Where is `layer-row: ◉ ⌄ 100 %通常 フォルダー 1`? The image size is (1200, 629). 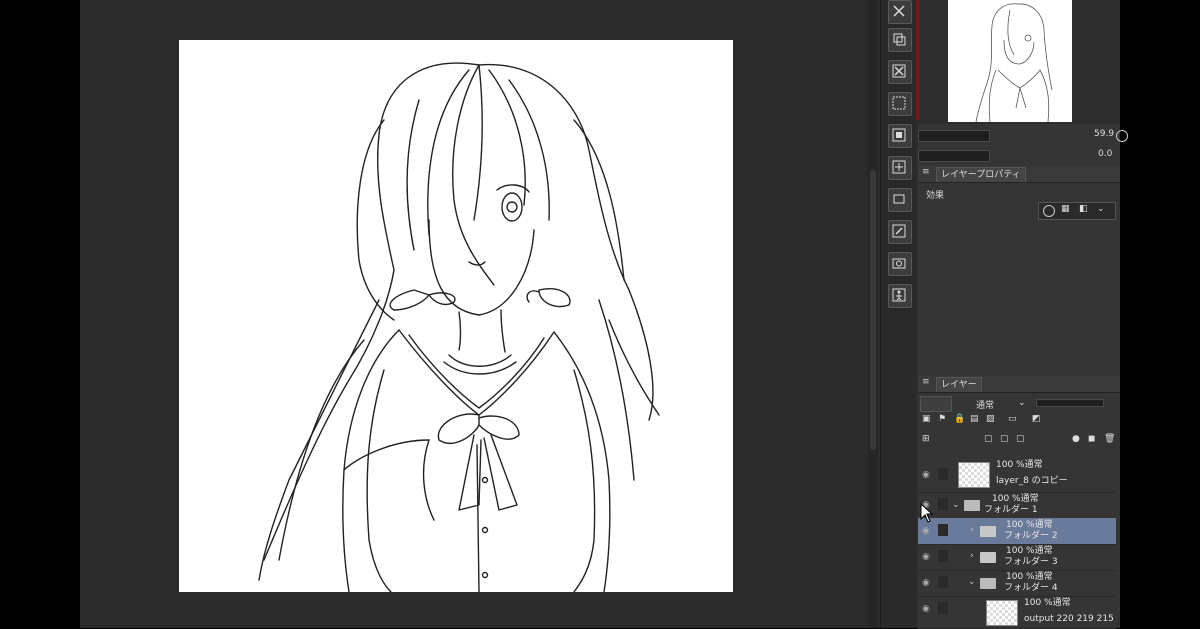 layer-row: ◉ ⌄ 100 %通常 フォルダー 1 is located at coordinates (1017, 505).